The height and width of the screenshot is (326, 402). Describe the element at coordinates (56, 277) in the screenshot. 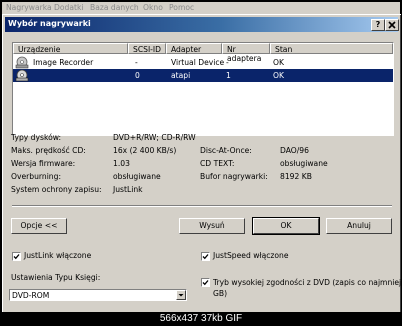

I see `book-type-label: Ustawienia Typu Księgi:` at that location.